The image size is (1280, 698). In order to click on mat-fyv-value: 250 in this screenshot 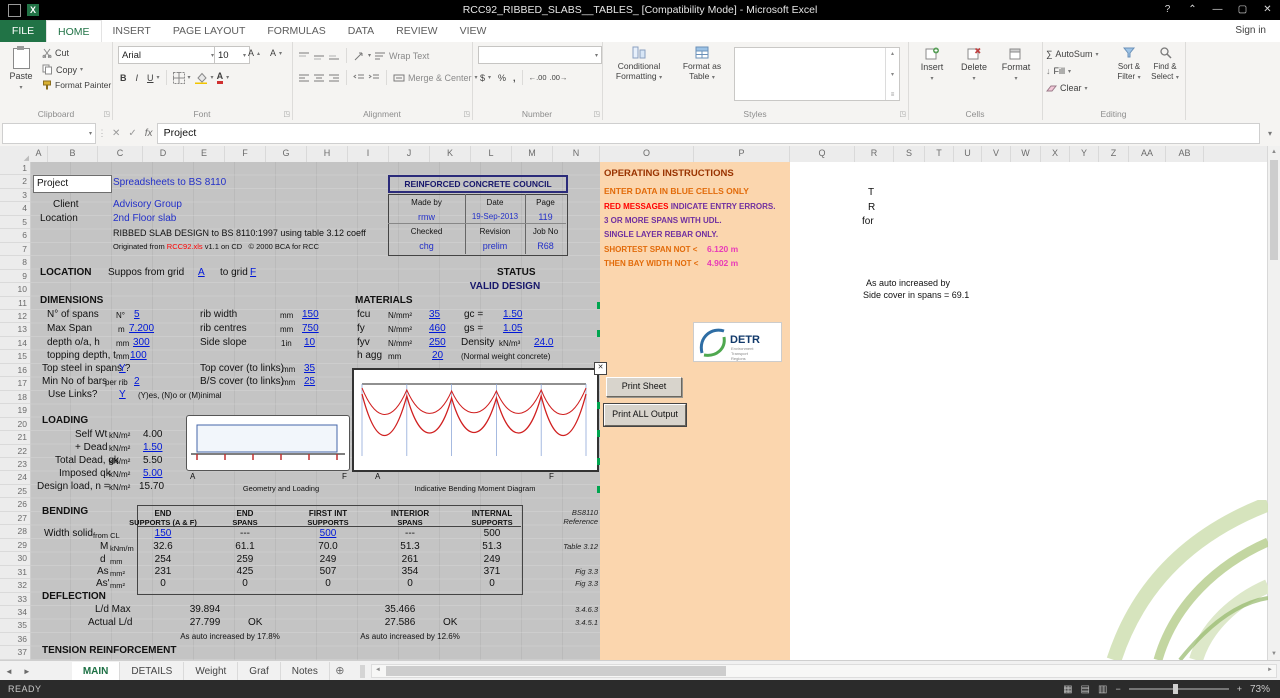, I will do `click(437, 343)`.